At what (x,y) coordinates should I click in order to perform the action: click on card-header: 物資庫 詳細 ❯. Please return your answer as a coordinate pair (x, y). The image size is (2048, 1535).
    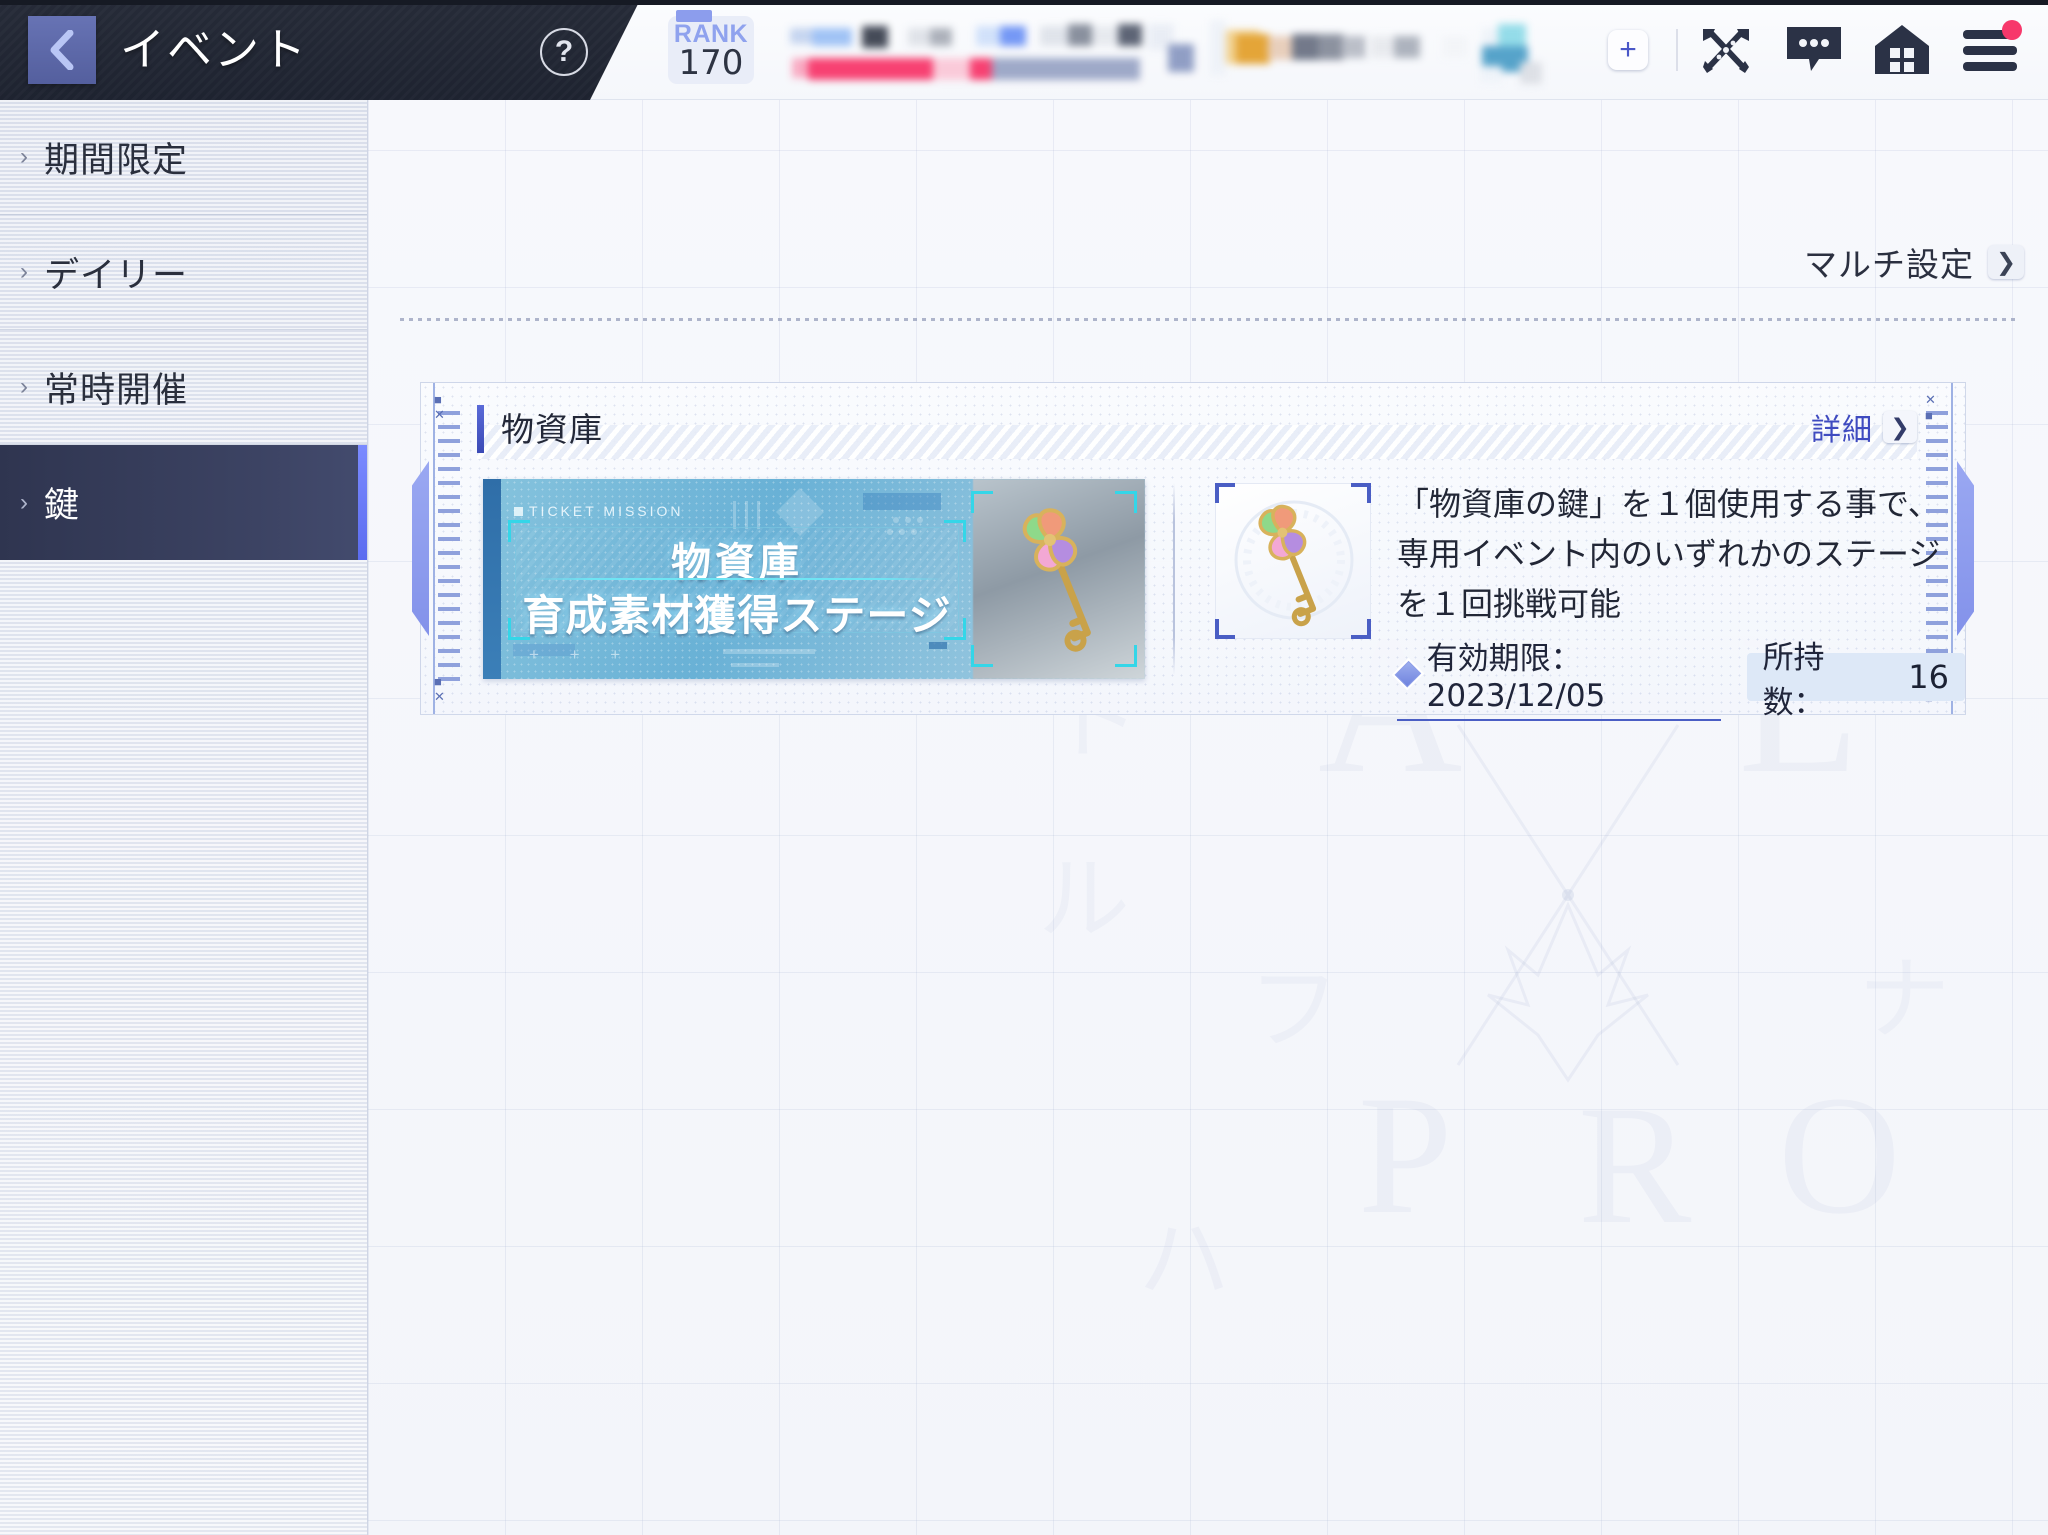
    Looking at the image, I should click on (1197, 430).